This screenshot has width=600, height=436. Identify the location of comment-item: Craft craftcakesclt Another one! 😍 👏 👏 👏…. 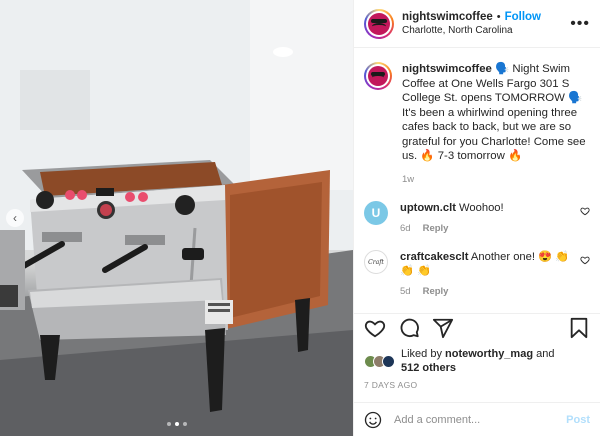
(477, 274).